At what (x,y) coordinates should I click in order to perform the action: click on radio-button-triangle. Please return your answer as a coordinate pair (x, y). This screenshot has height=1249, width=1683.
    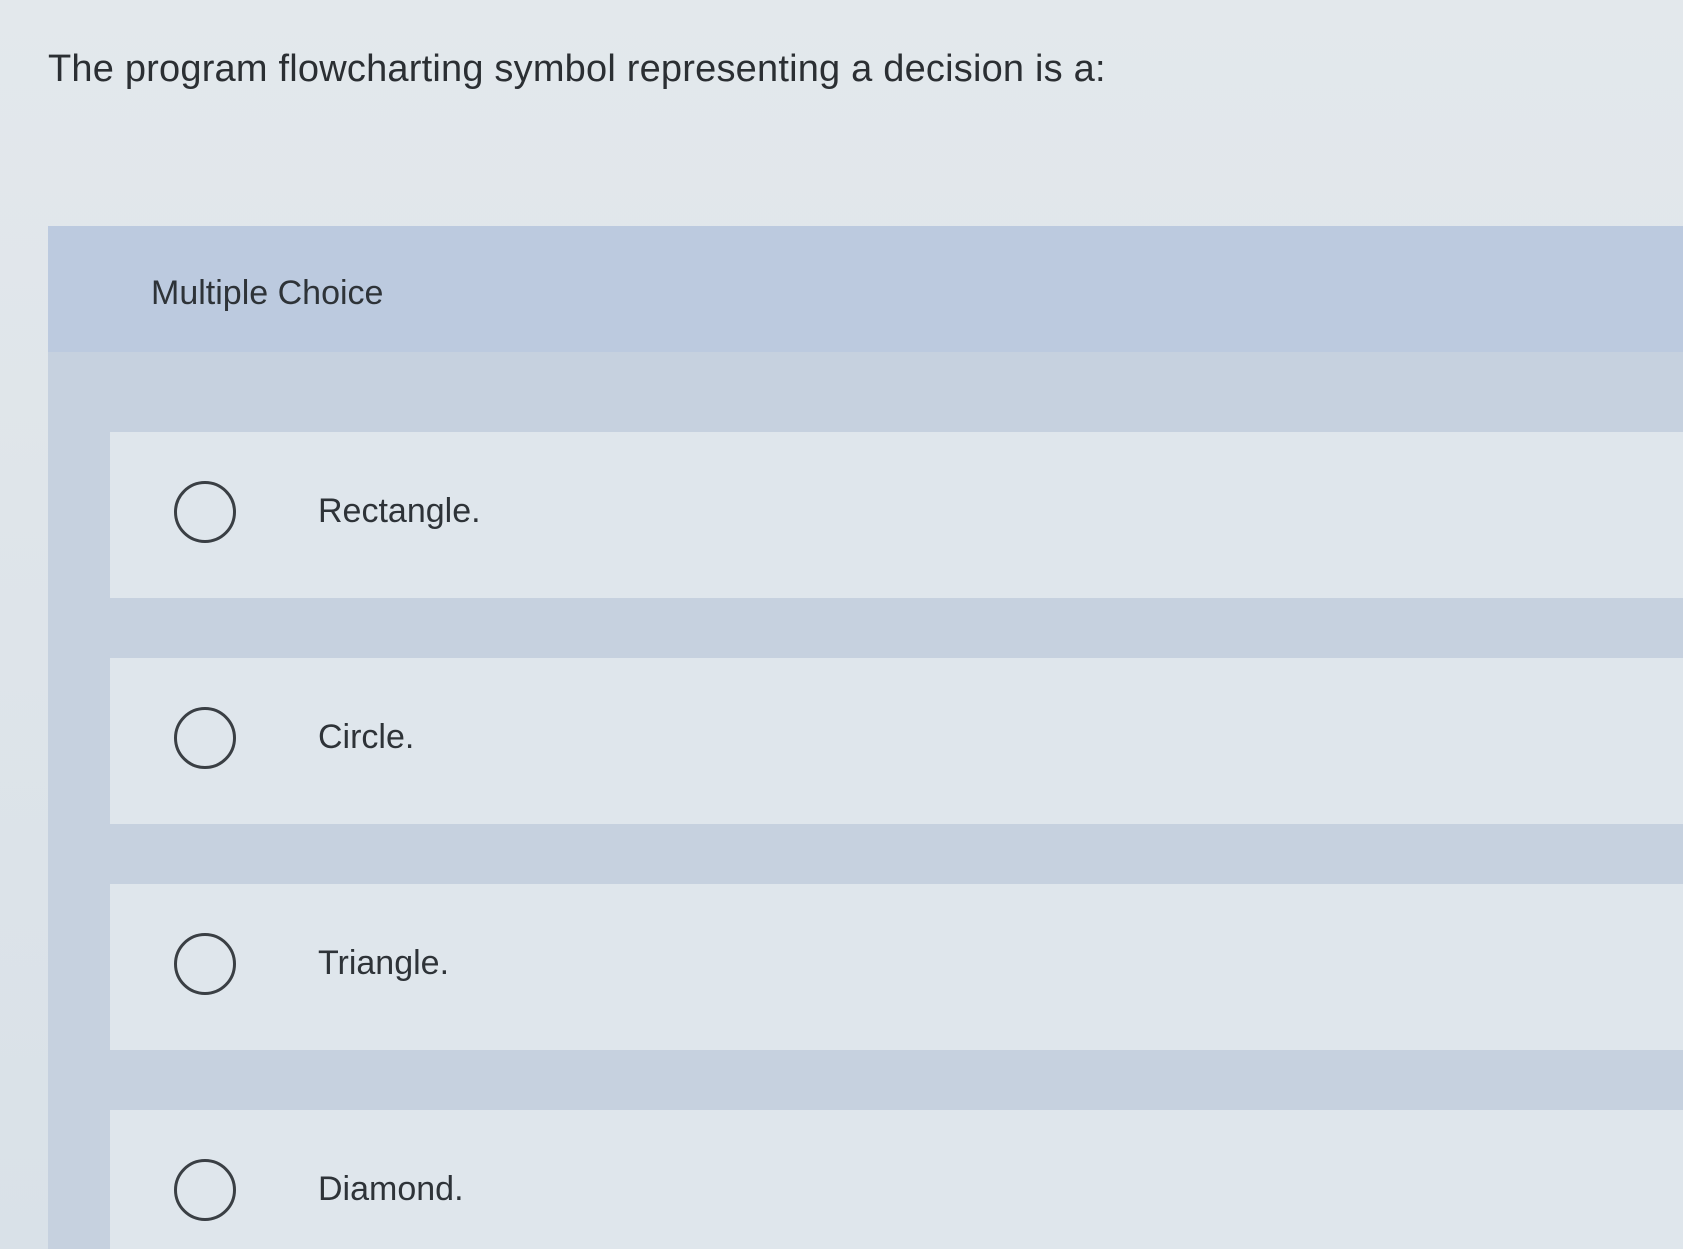
    Looking at the image, I should click on (205, 964).